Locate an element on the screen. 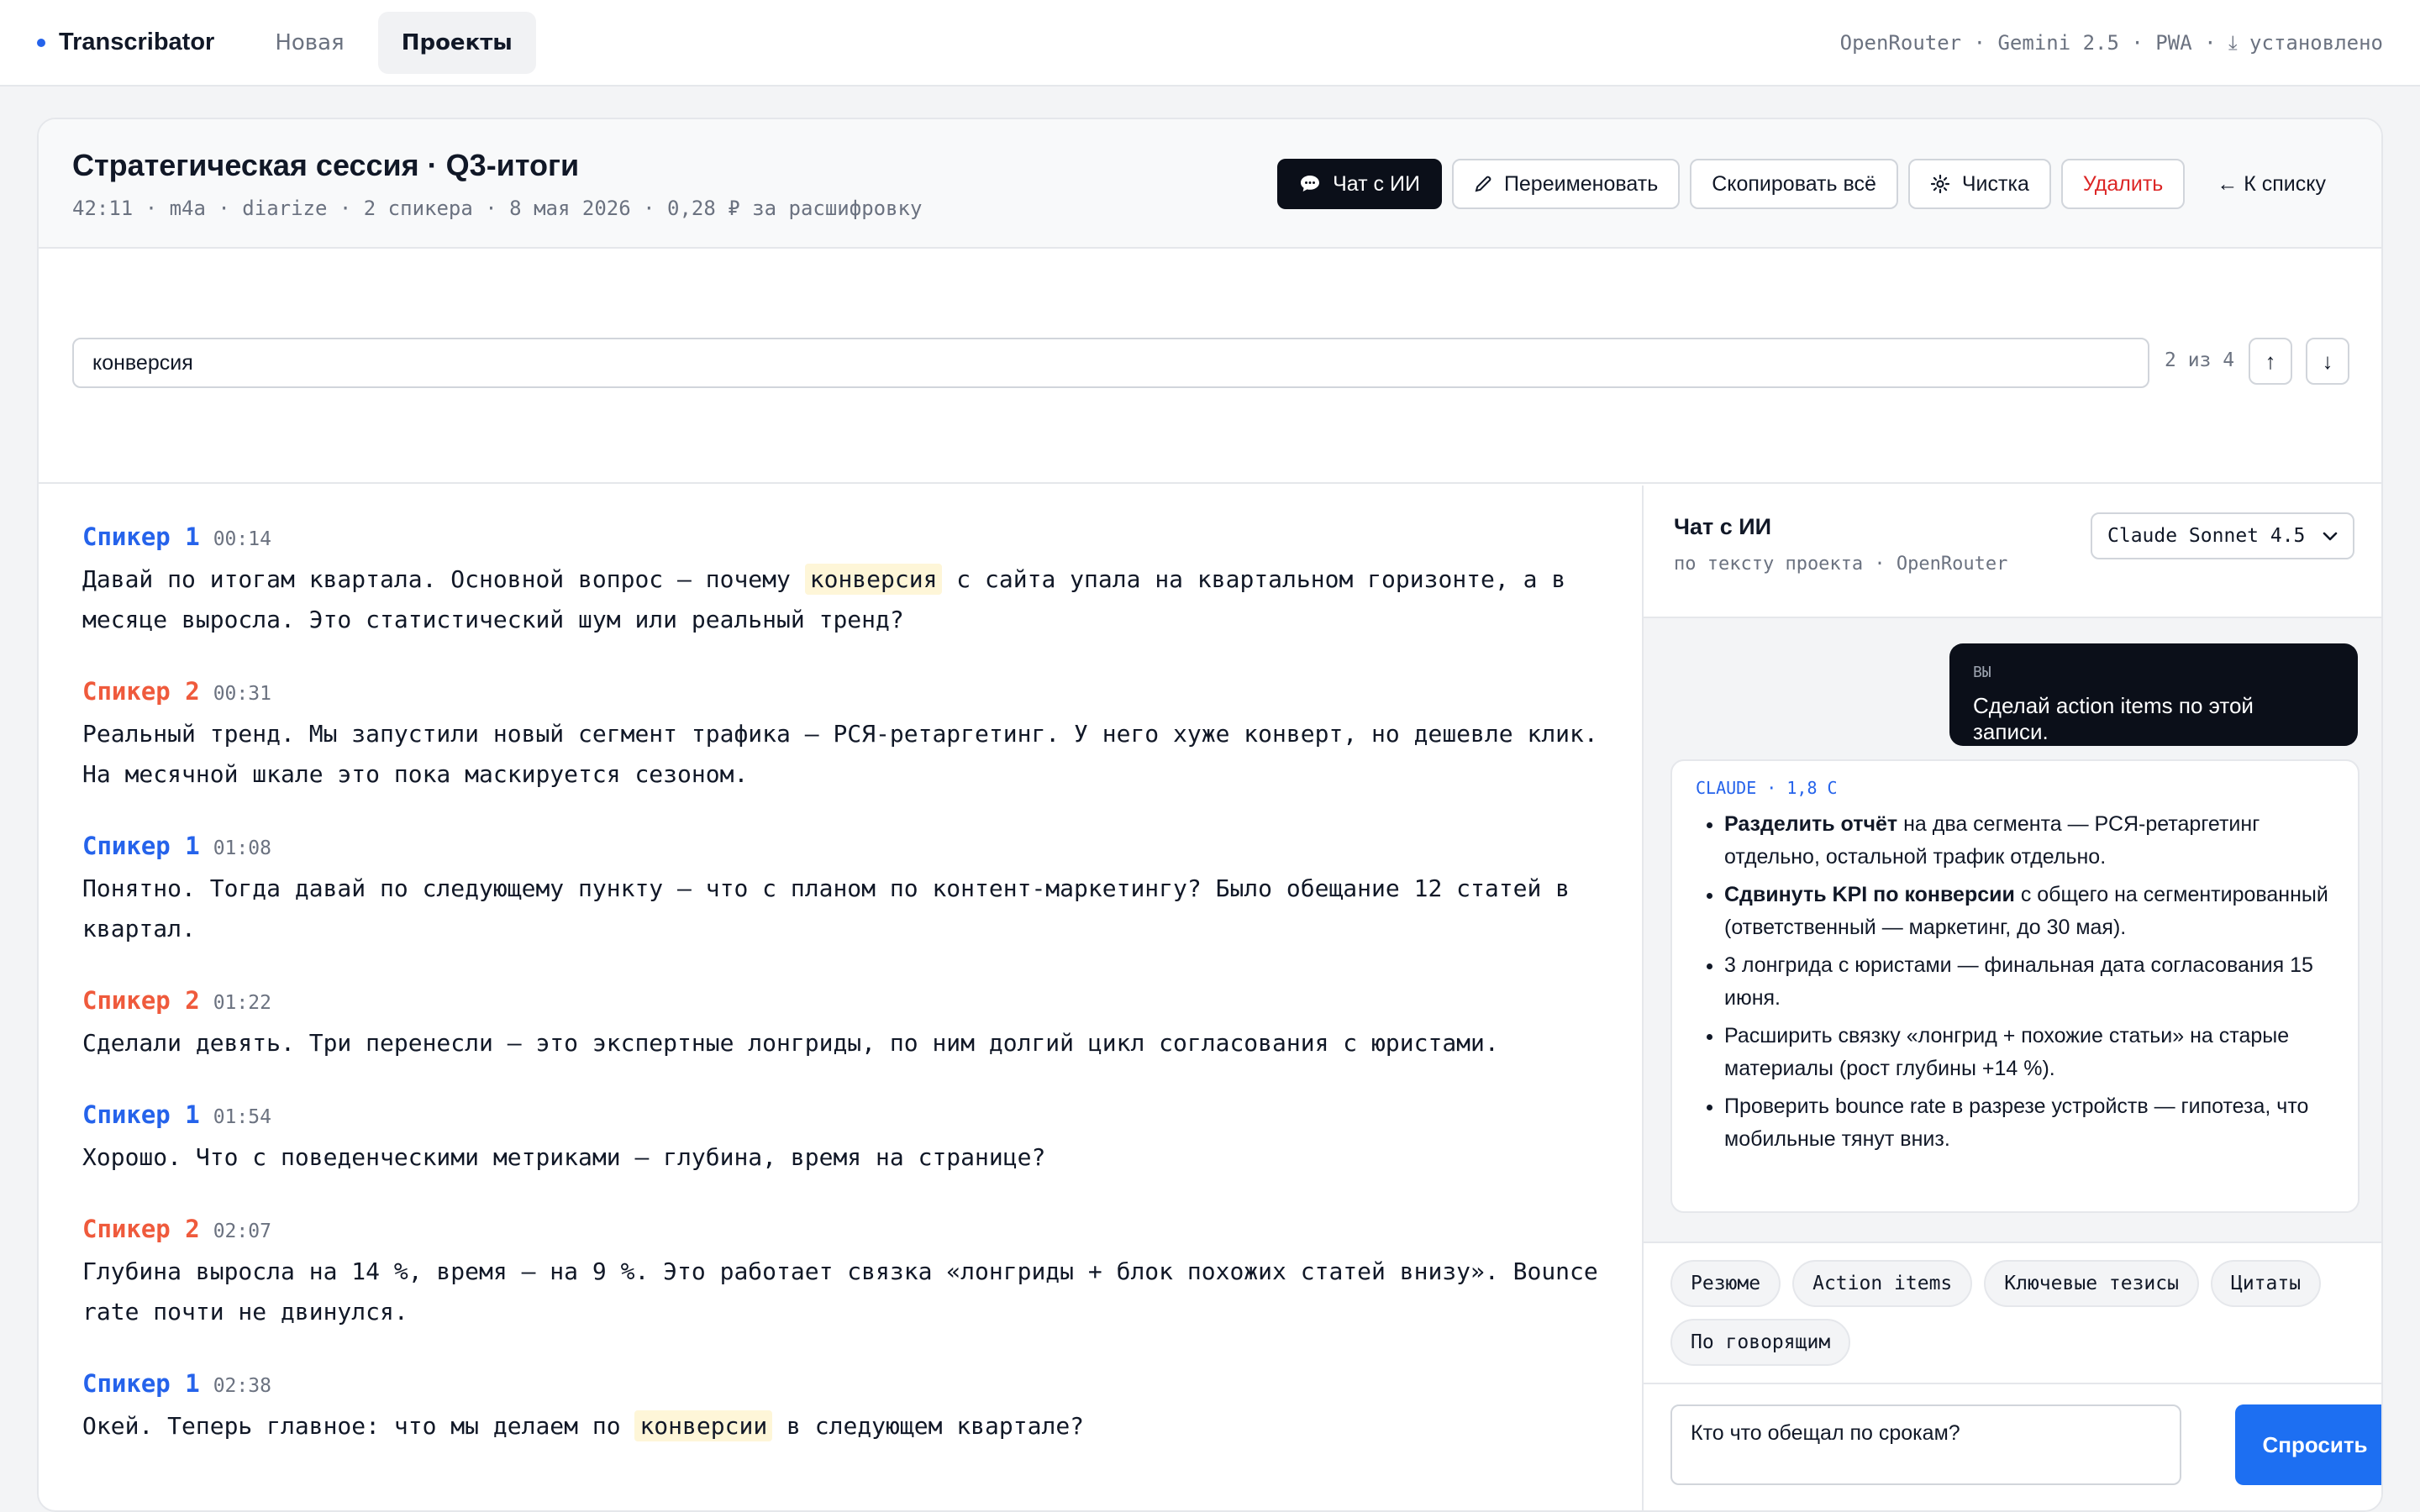 Image resolution: width=2420 pixels, height=1512 pixels. user-message: ВЫ Сделай action items по этой записи. is located at coordinates (2153, 694).